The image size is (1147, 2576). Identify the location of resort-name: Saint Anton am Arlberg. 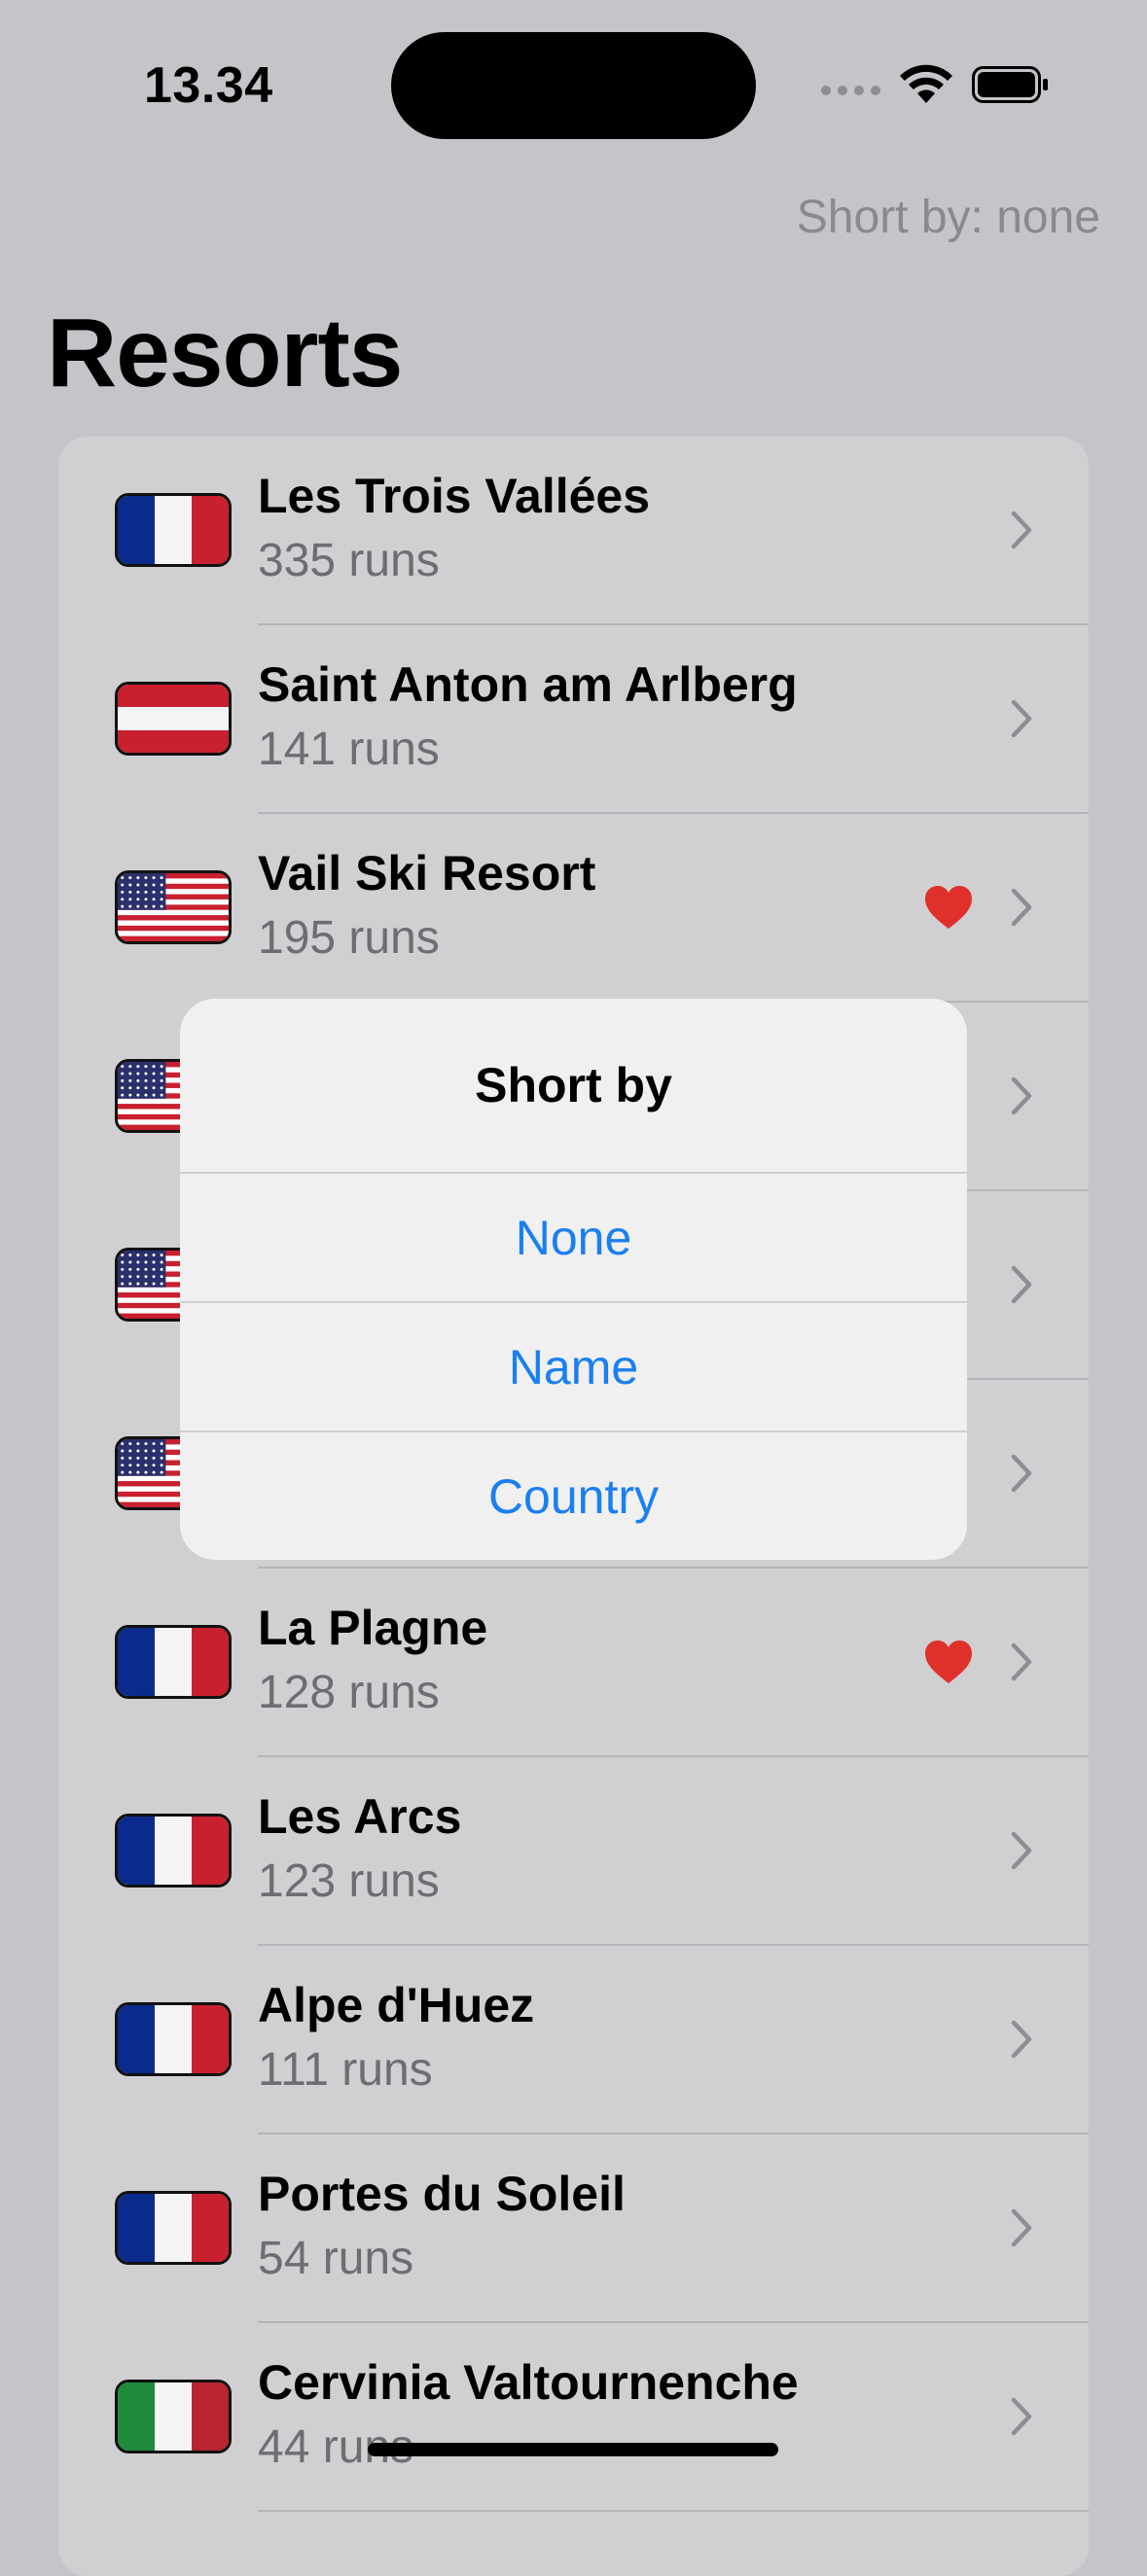
(528, 685).